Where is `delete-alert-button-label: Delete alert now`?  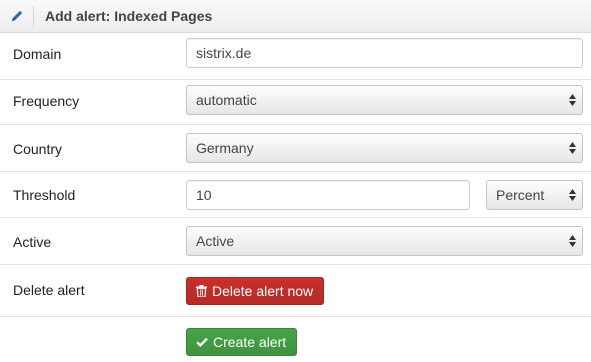 delete-alert-button-label: Delete alert now is located at coordinates (263, 291).